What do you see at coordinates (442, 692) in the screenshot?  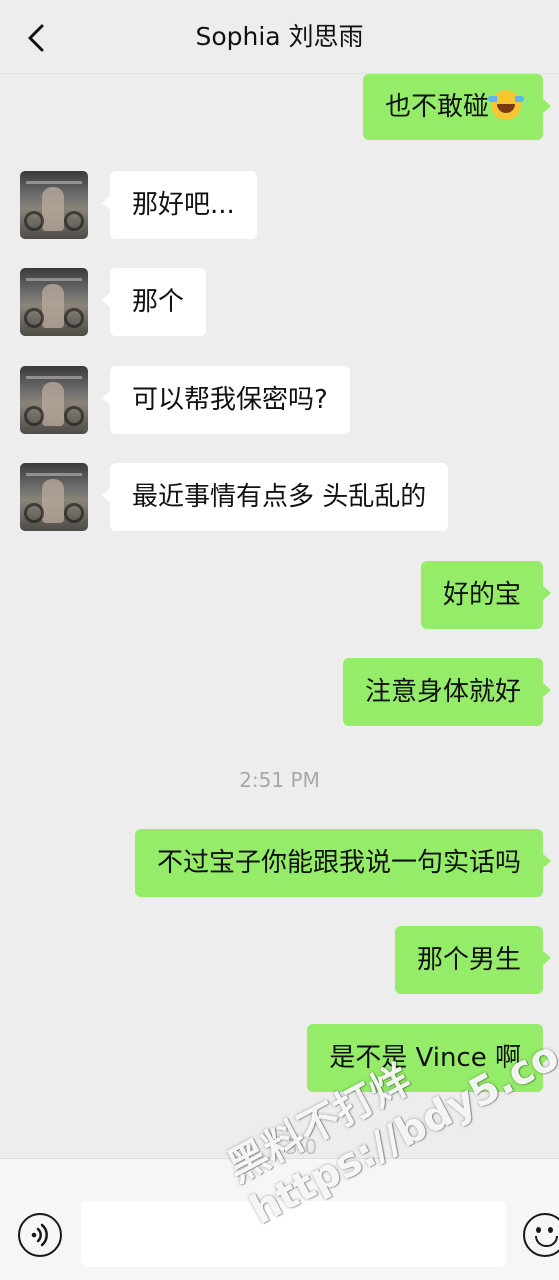 I see `message-text: 注意身体就好` at bounding box center [442, 692].